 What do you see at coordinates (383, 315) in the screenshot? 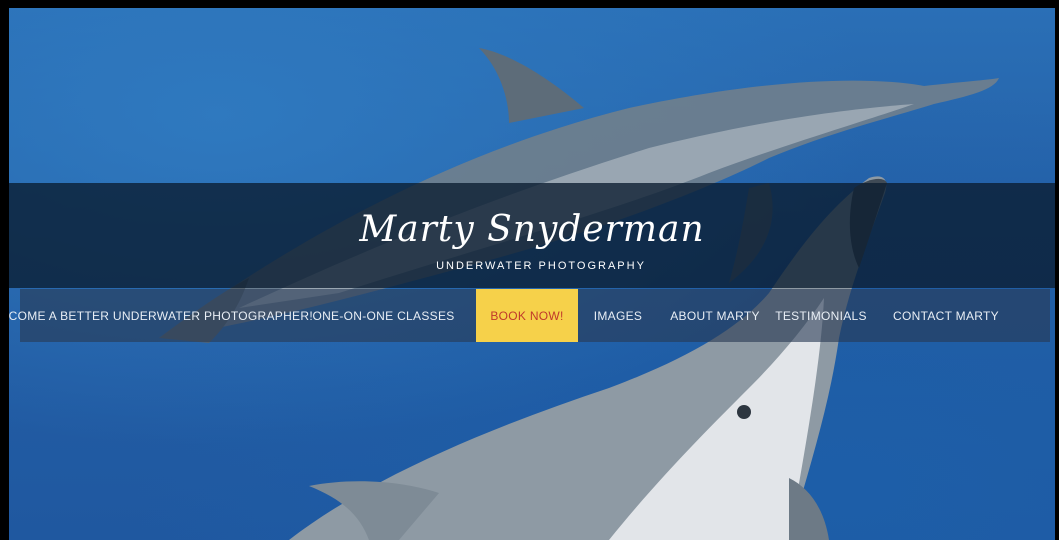
I see `nav-item-one-on-one-classes: ONE-ON-ONE CLASSES` at bounding box center [383, 315].